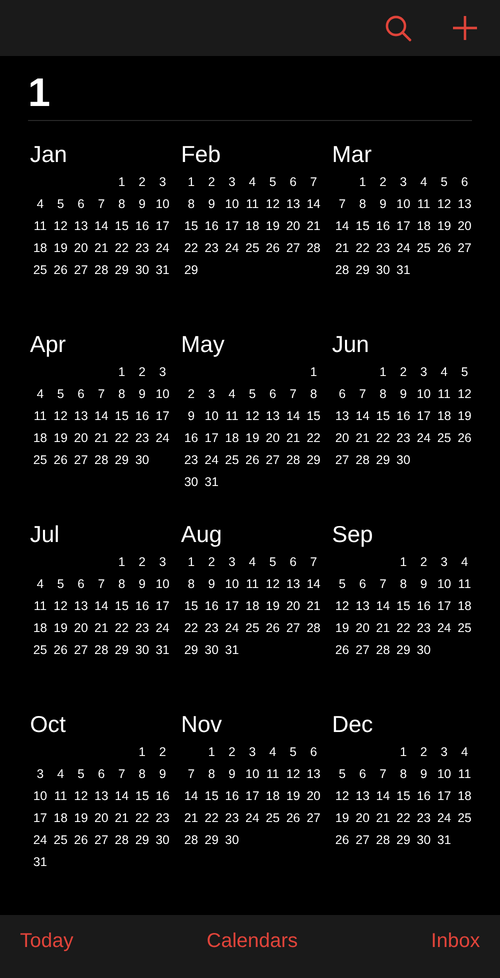 The height and width of the screenshot is (978, 500). Describe the element at coordinates (352, 724) in the screenshot. I see `month-name: Dec` at that location.